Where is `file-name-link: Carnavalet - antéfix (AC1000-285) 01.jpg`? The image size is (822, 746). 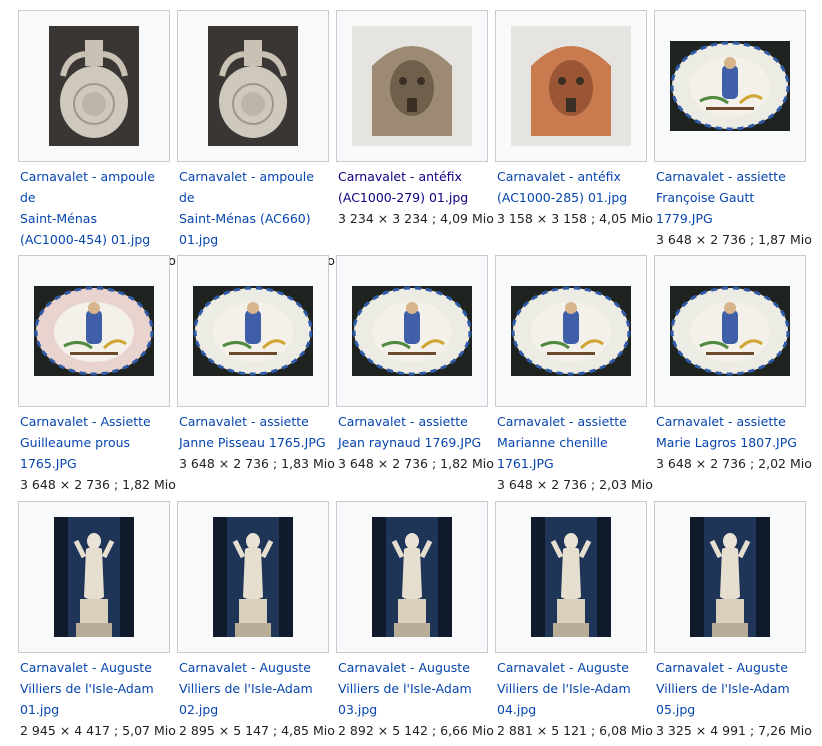 file-name-link: Carnavalet - antéfix (AC1000-285) 01.jpg is located at coordinates (571, 187).